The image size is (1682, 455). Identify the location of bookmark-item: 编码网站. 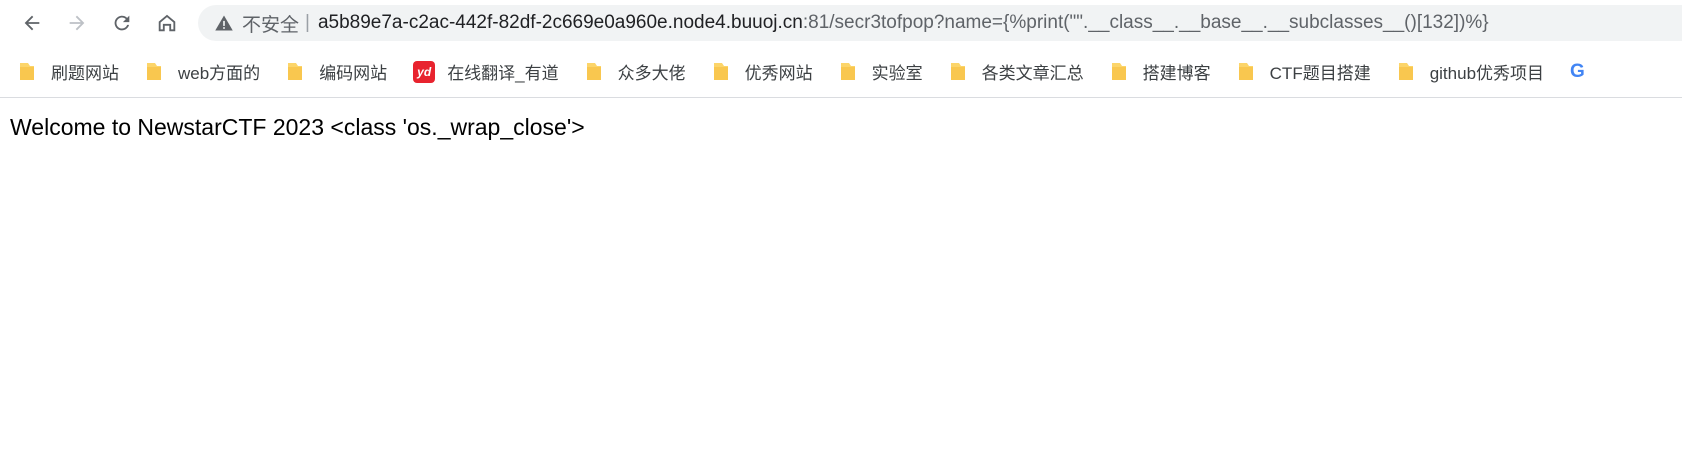
(336, 71).